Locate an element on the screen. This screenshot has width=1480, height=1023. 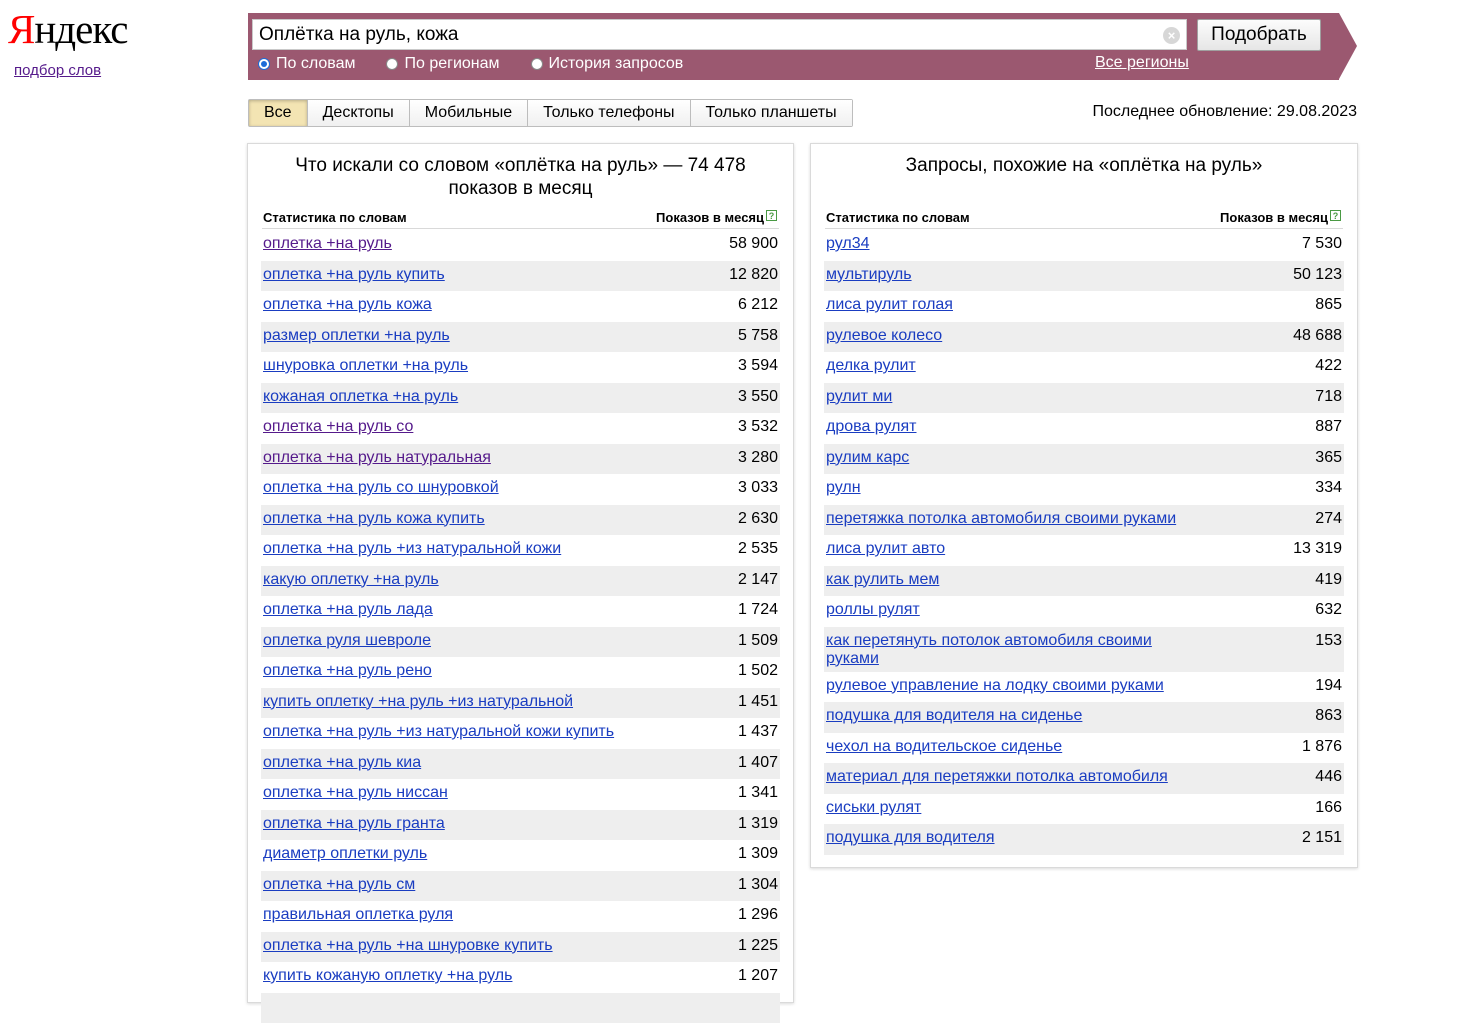
mode-by-regions: По регионам is located at coordinates (442, 64).